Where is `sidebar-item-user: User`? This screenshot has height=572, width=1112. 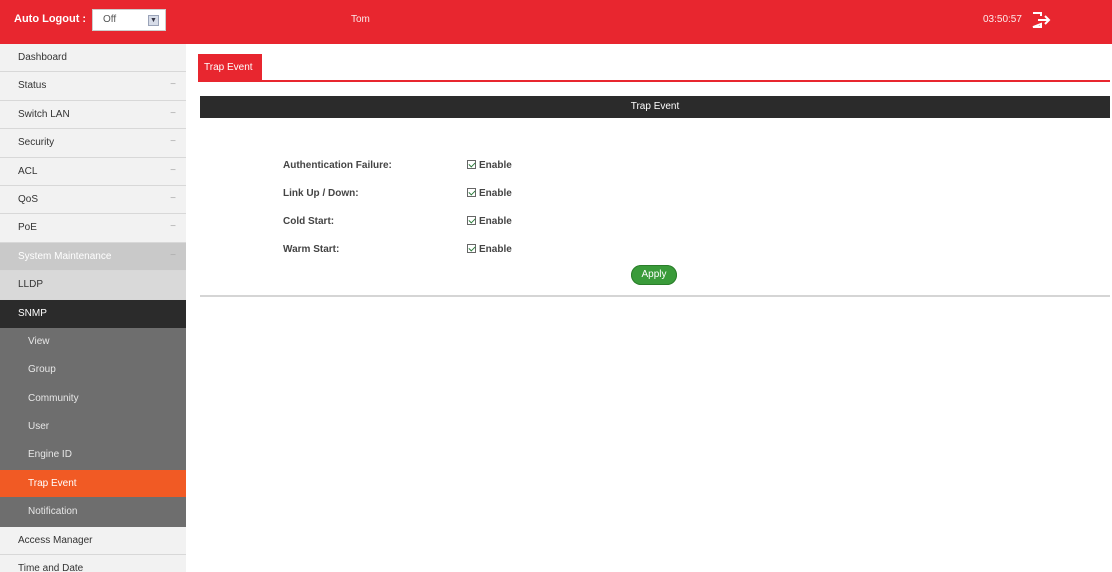 sidebar-item-user: User is located at coordinates (93, 427).